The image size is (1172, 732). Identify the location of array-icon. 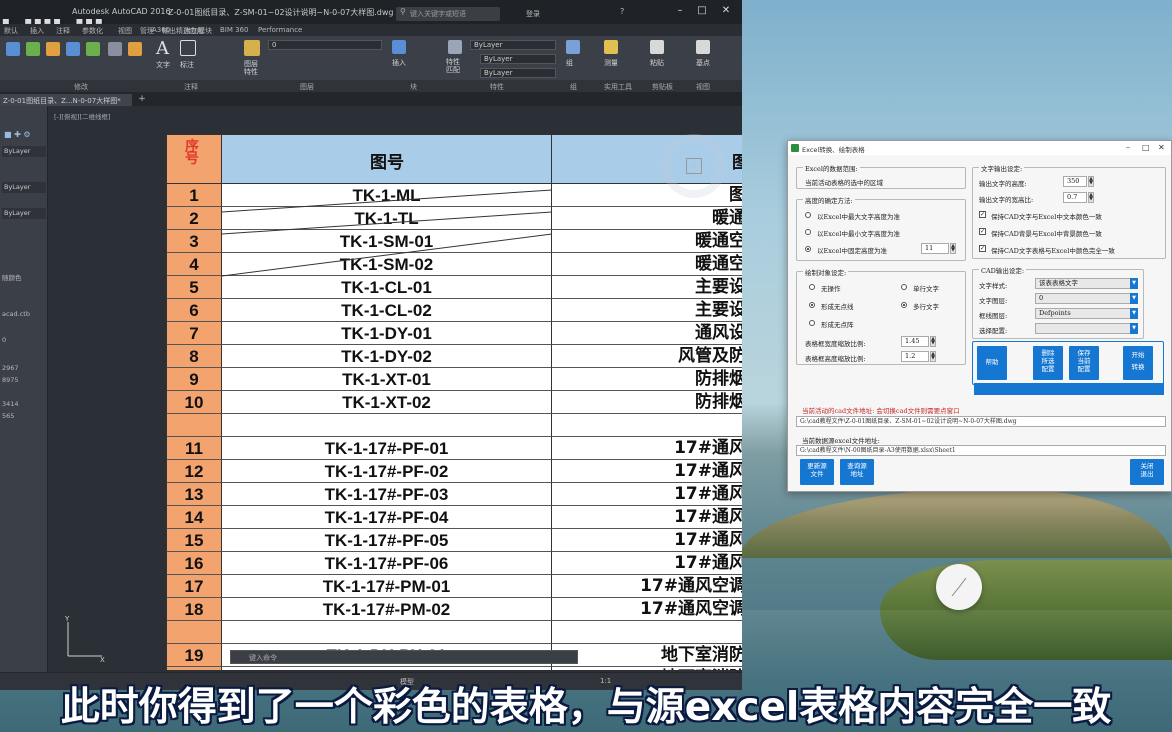
(135, 49).